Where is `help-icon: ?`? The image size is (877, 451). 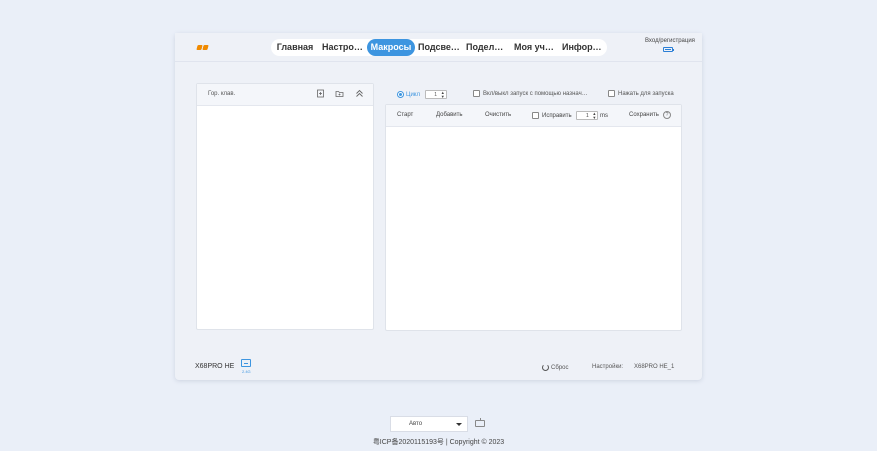 help-icon: ? is located at coordinates (667, 115).